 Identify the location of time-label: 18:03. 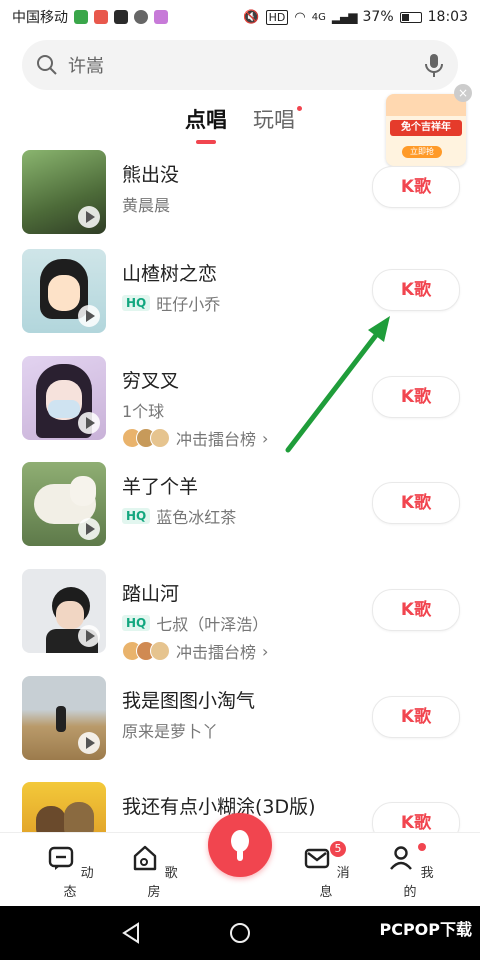
(447, 17).